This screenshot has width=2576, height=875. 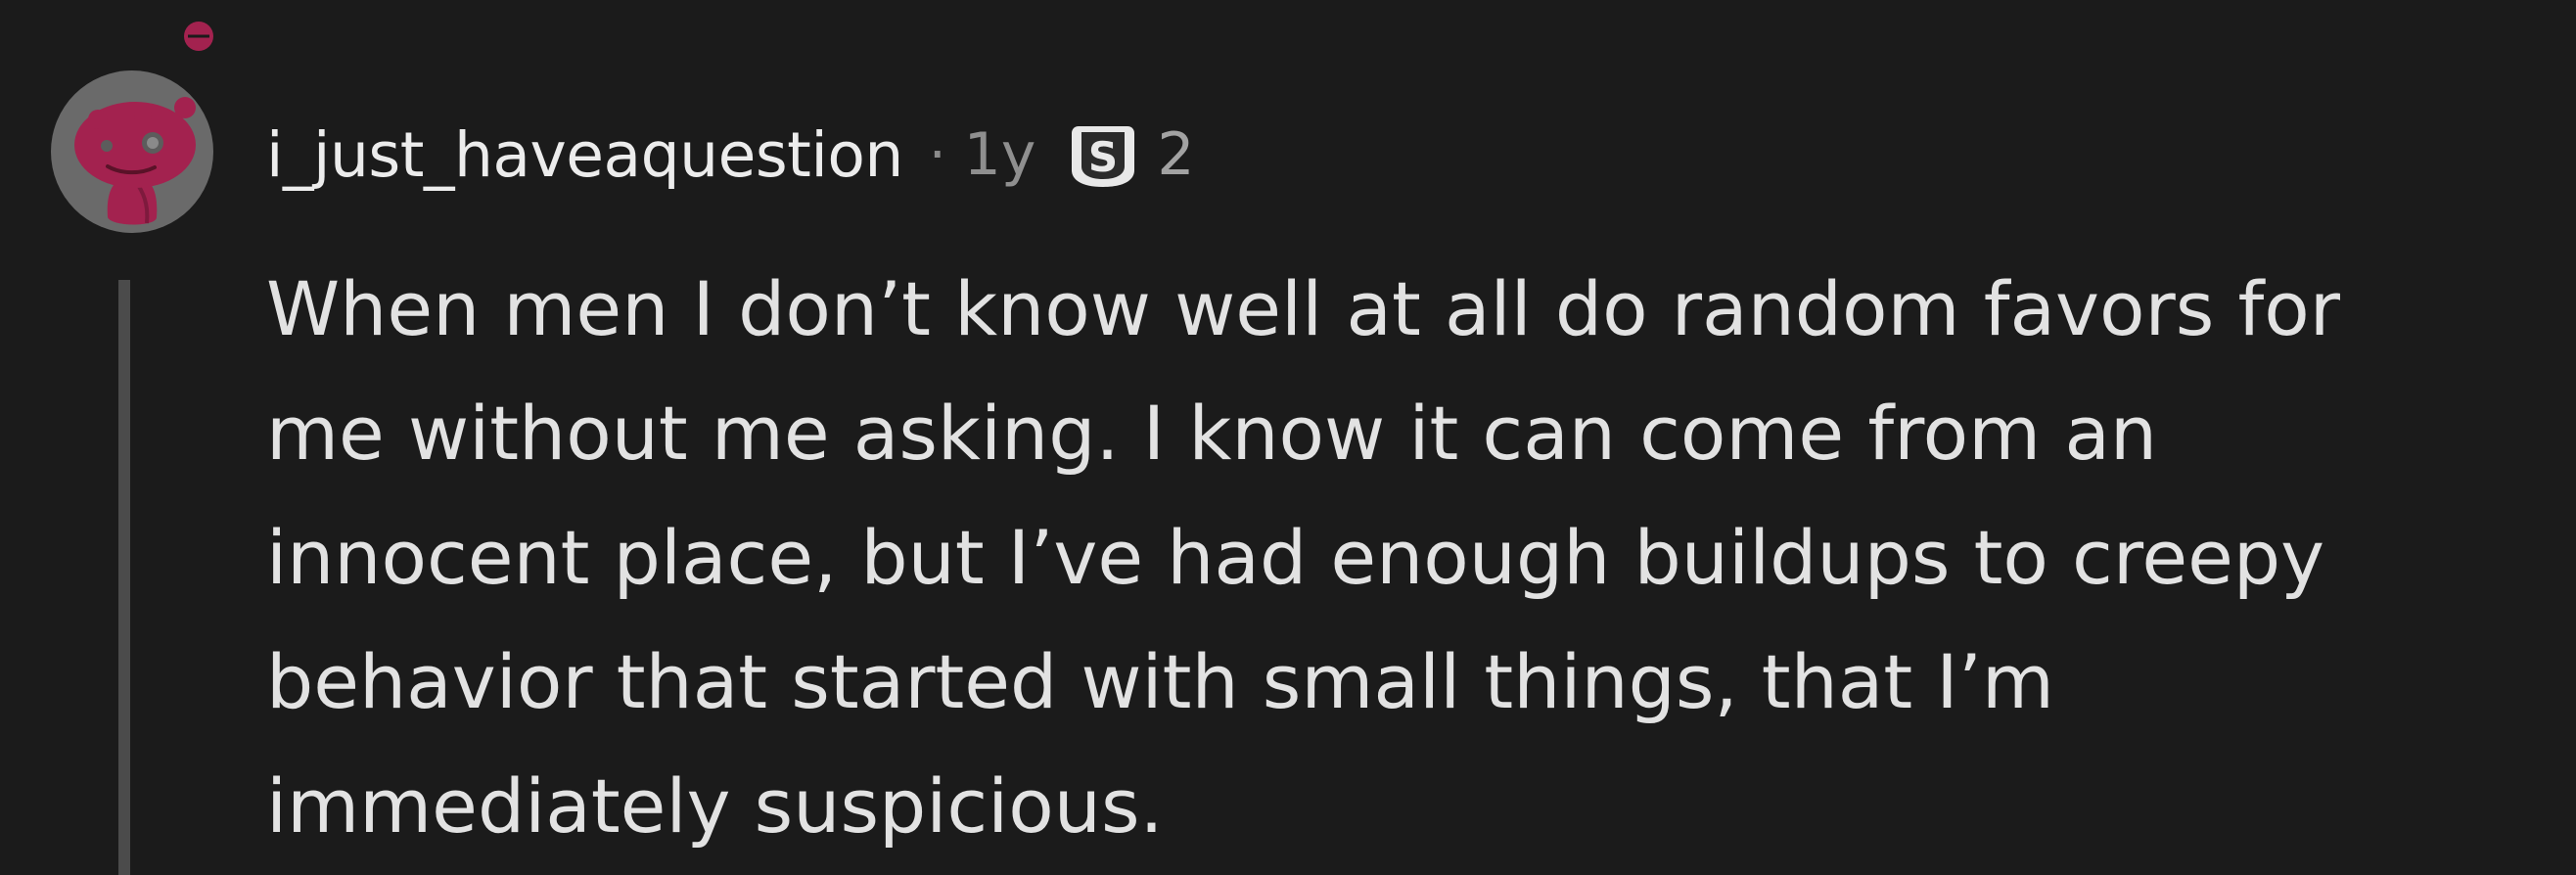 I want to click on snoo-antenna-icon, so click(x=199, y=37).